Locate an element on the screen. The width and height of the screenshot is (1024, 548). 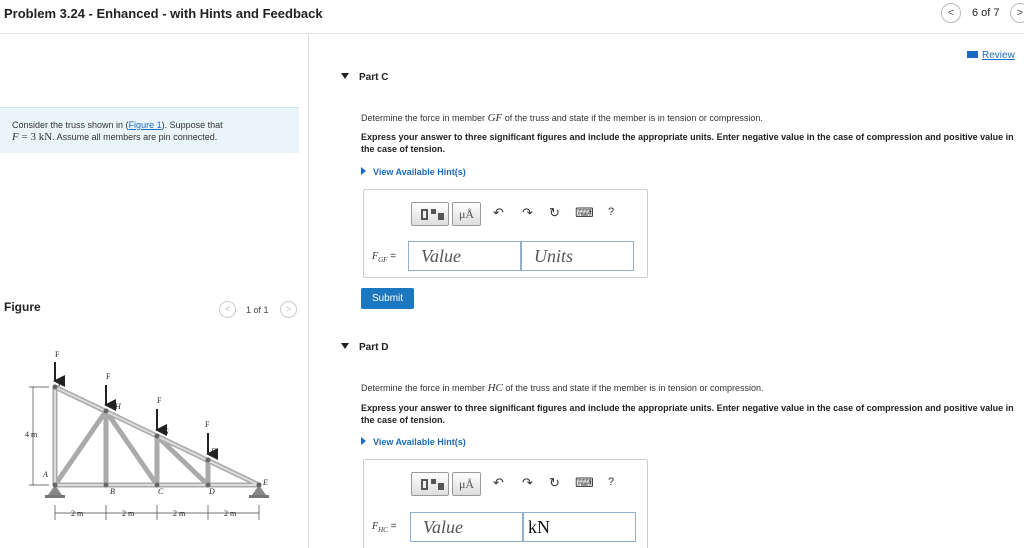
part-c-hint-toggle: View Available Hint(s) is located at coordinates (413, 172).